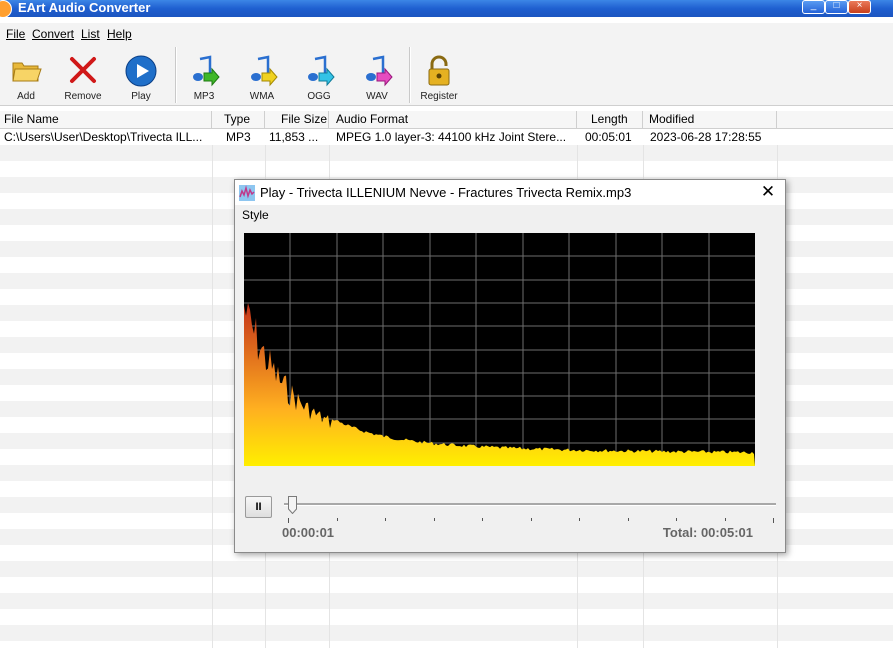 The height and width of the screenshot is (648, 893). What do you see at coordinates (499, 384) in the screenshot?
I see `spectrum-shape` at bounding box center [499, 384].